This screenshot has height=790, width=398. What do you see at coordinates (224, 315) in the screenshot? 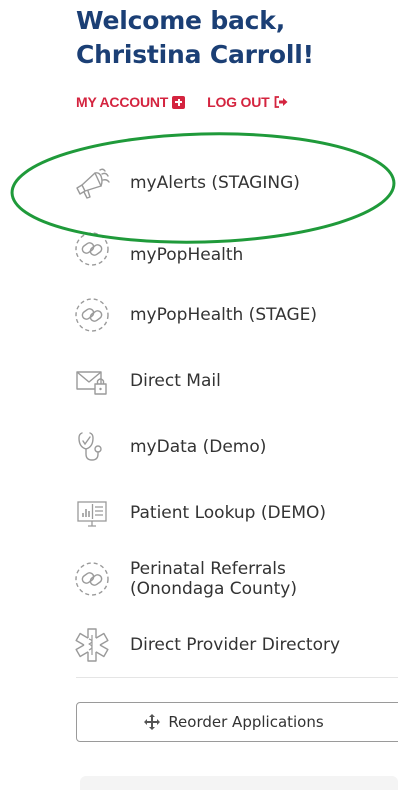
I see `app-label-mypophealth-stage: myPopHealth (STAGE)` at bounding box center [224, 315].